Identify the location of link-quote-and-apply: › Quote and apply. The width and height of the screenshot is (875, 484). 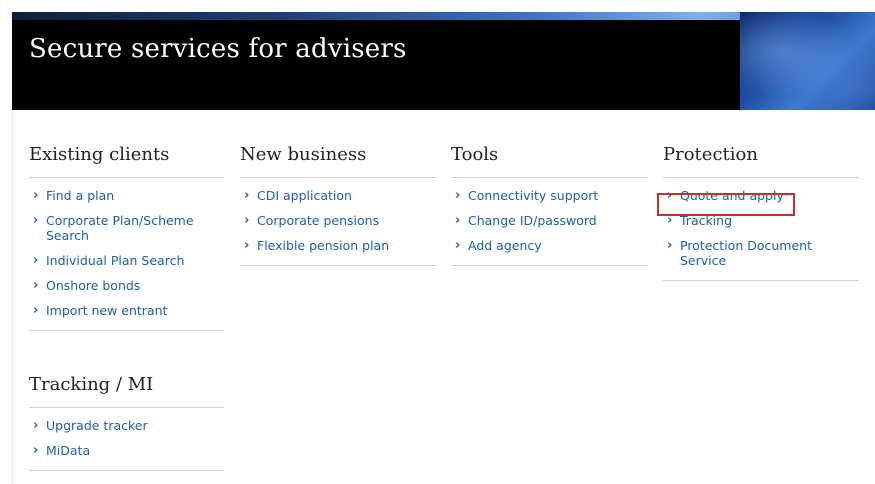
(761, 195).